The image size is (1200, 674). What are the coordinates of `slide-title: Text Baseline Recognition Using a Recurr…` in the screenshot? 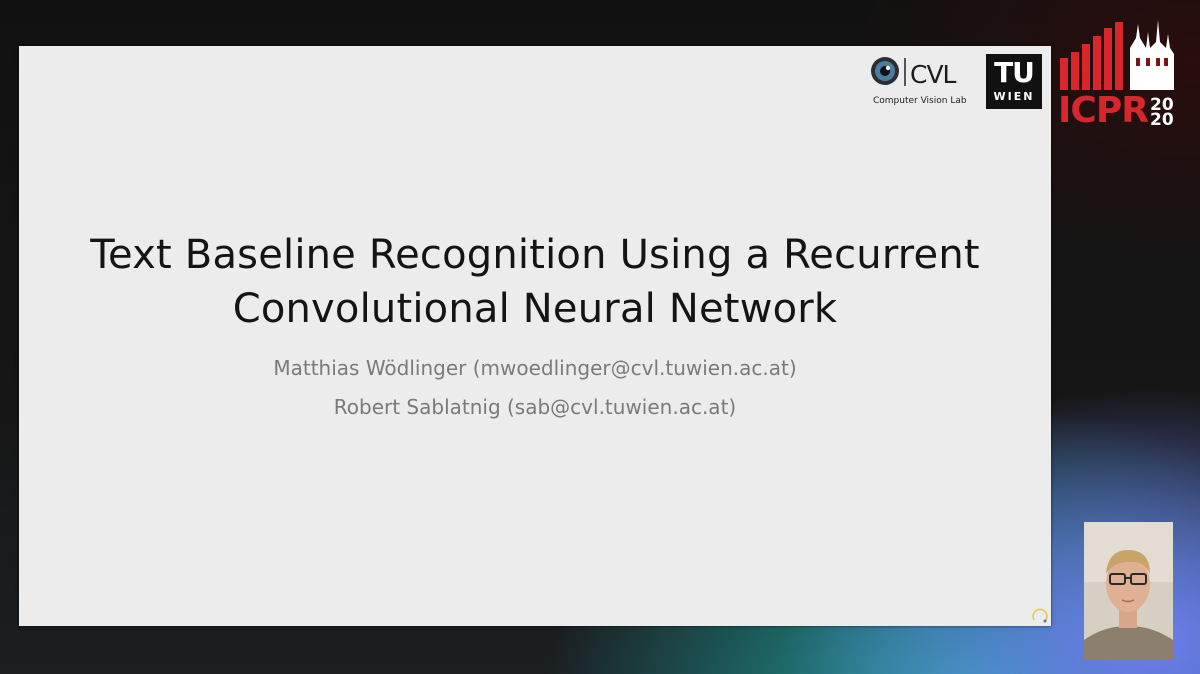 It's located at (535, 282).